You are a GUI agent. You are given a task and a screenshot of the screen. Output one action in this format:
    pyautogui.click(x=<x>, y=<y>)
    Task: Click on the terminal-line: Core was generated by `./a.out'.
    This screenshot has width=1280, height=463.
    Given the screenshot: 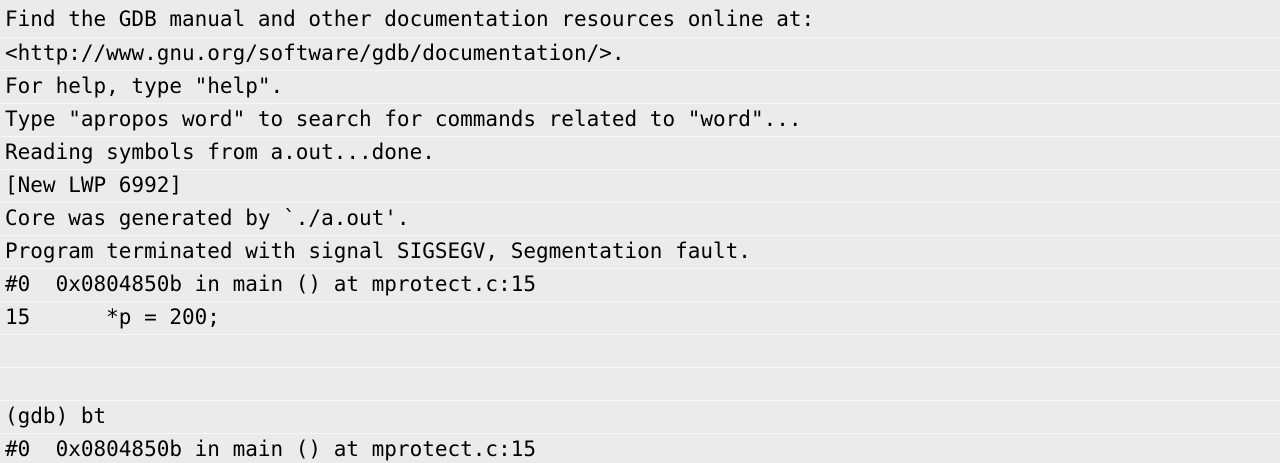 What is the action you would take?
    pyautogui.click(x=640, y=217)
    